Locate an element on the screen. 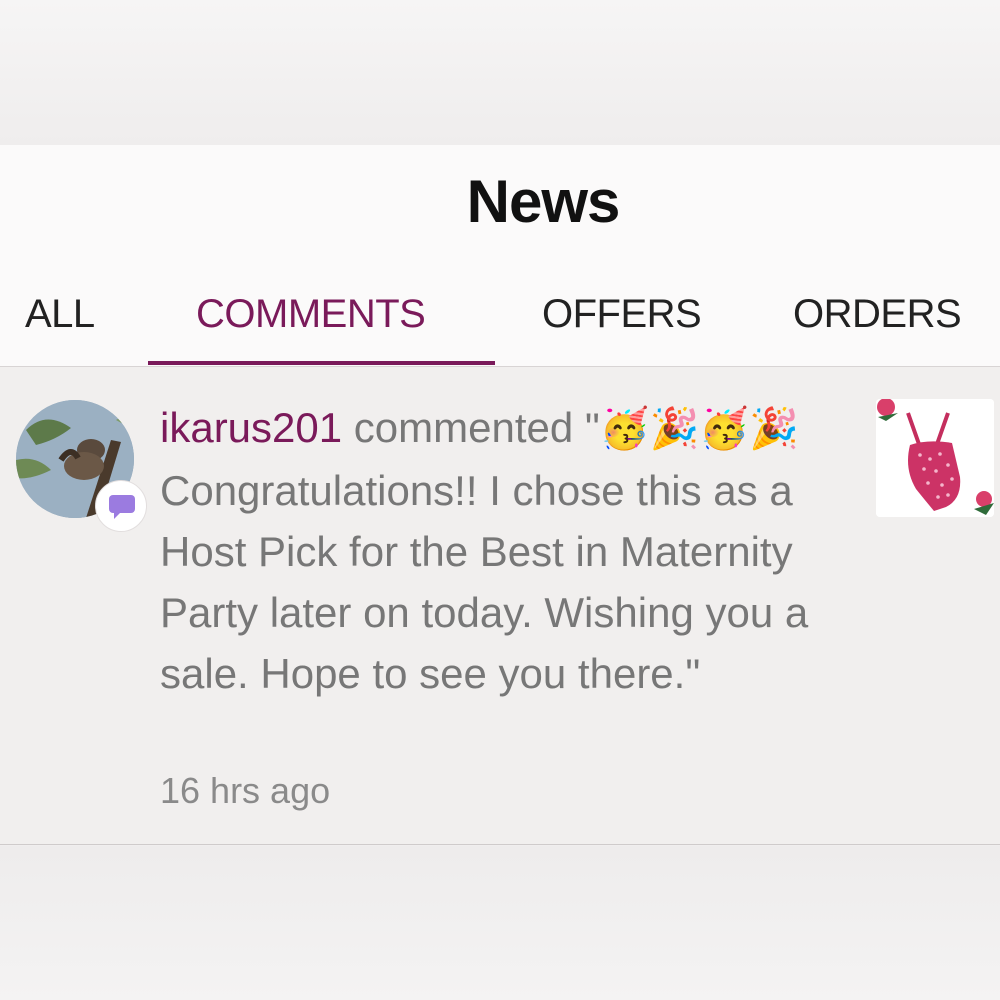  pink-swimsuit-image is located at coordinates (935, 458).